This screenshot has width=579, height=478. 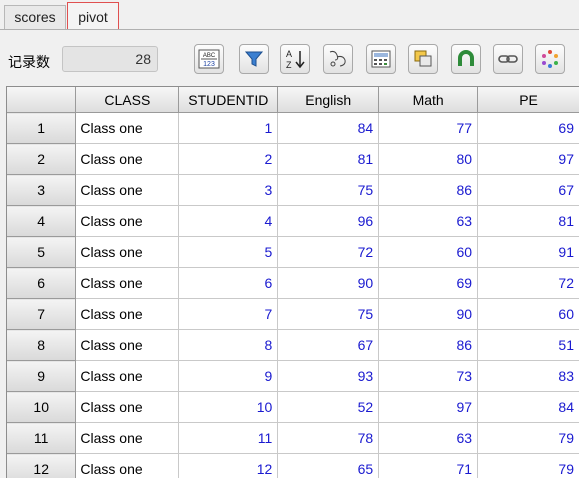 I want to click on cell-english: 65, so click(x=328, y=466).